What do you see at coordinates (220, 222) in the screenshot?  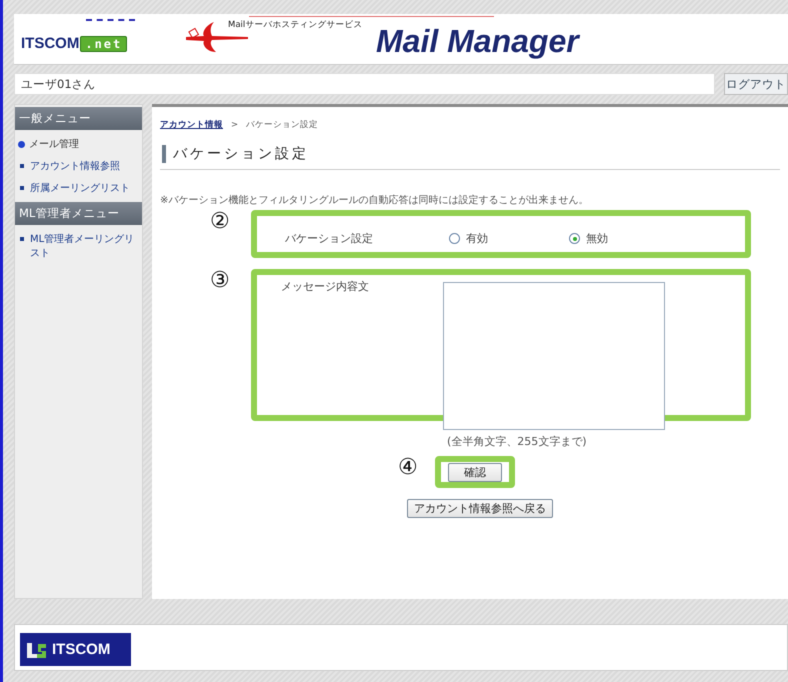 I see `step-marker: ②` at bounding box center [220, 222].